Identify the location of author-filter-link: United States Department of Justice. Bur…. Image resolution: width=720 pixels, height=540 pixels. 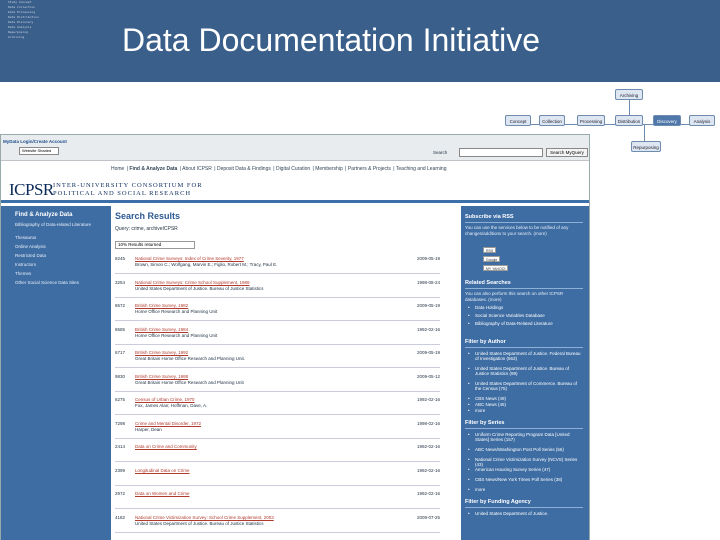
(525, 371).